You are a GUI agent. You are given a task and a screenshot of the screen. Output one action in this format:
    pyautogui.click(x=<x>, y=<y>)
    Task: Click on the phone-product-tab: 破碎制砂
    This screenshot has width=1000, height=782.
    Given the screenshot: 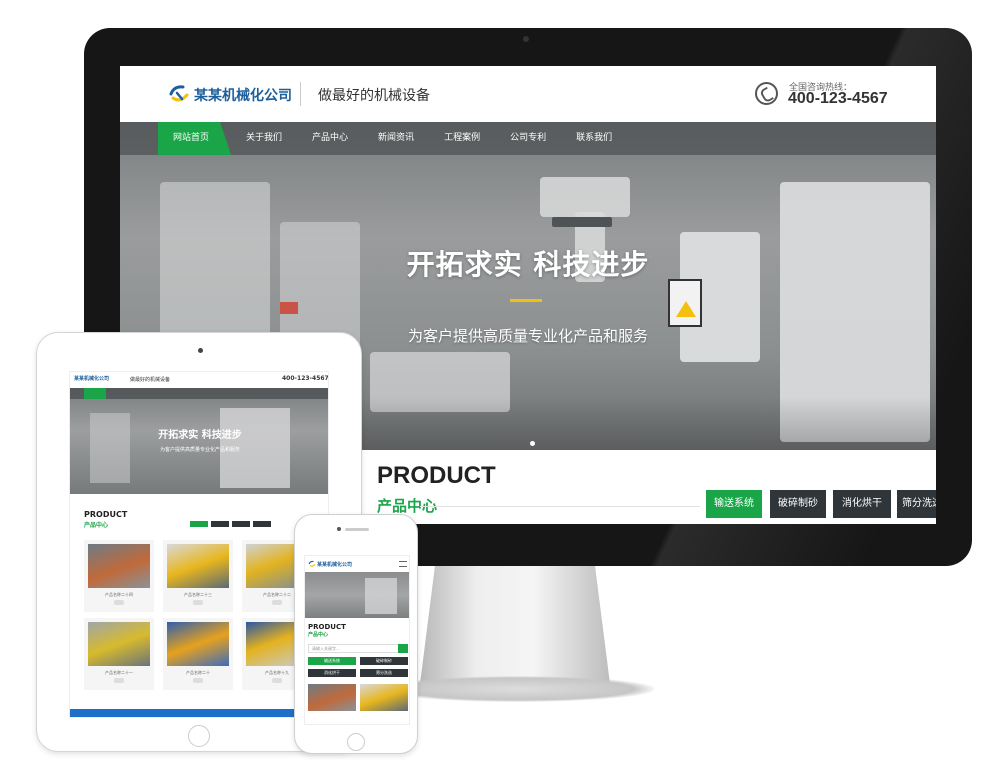 What is the action you would take?
    pyautogui.click(x=384, y=661)
    